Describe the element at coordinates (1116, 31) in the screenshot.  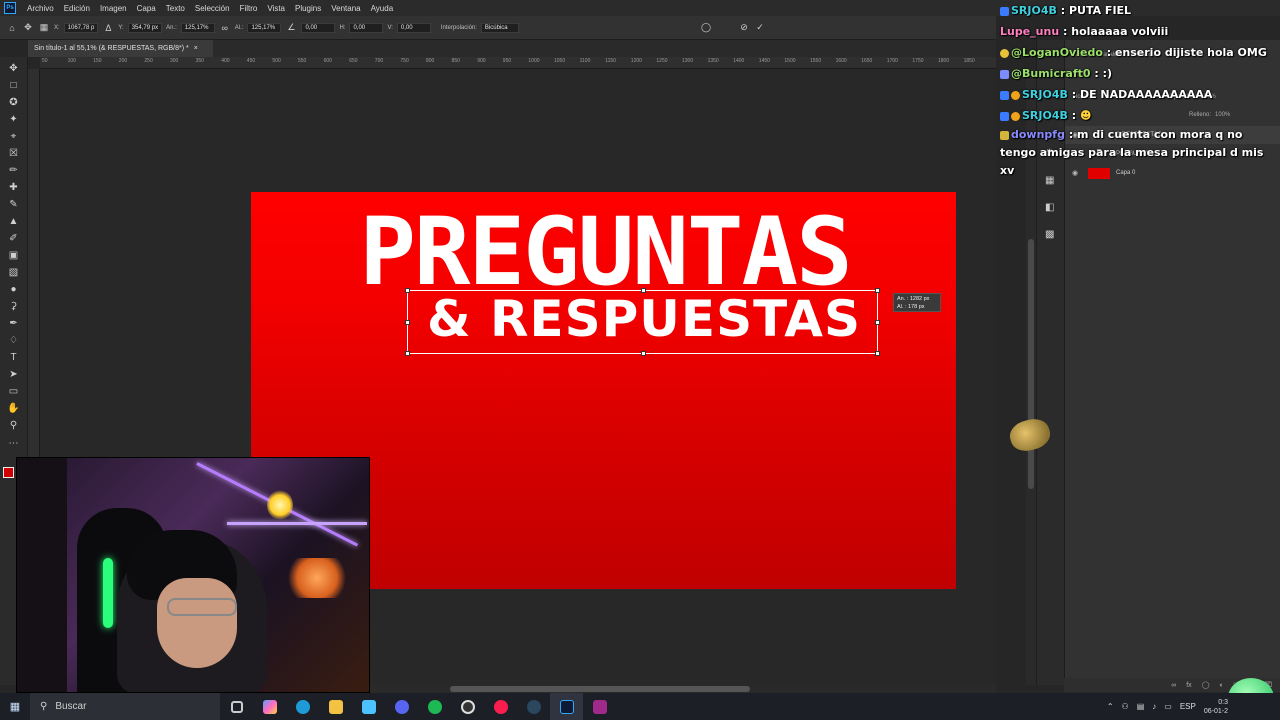
I see `chat-text: : holaaaaa volviii` at that location.